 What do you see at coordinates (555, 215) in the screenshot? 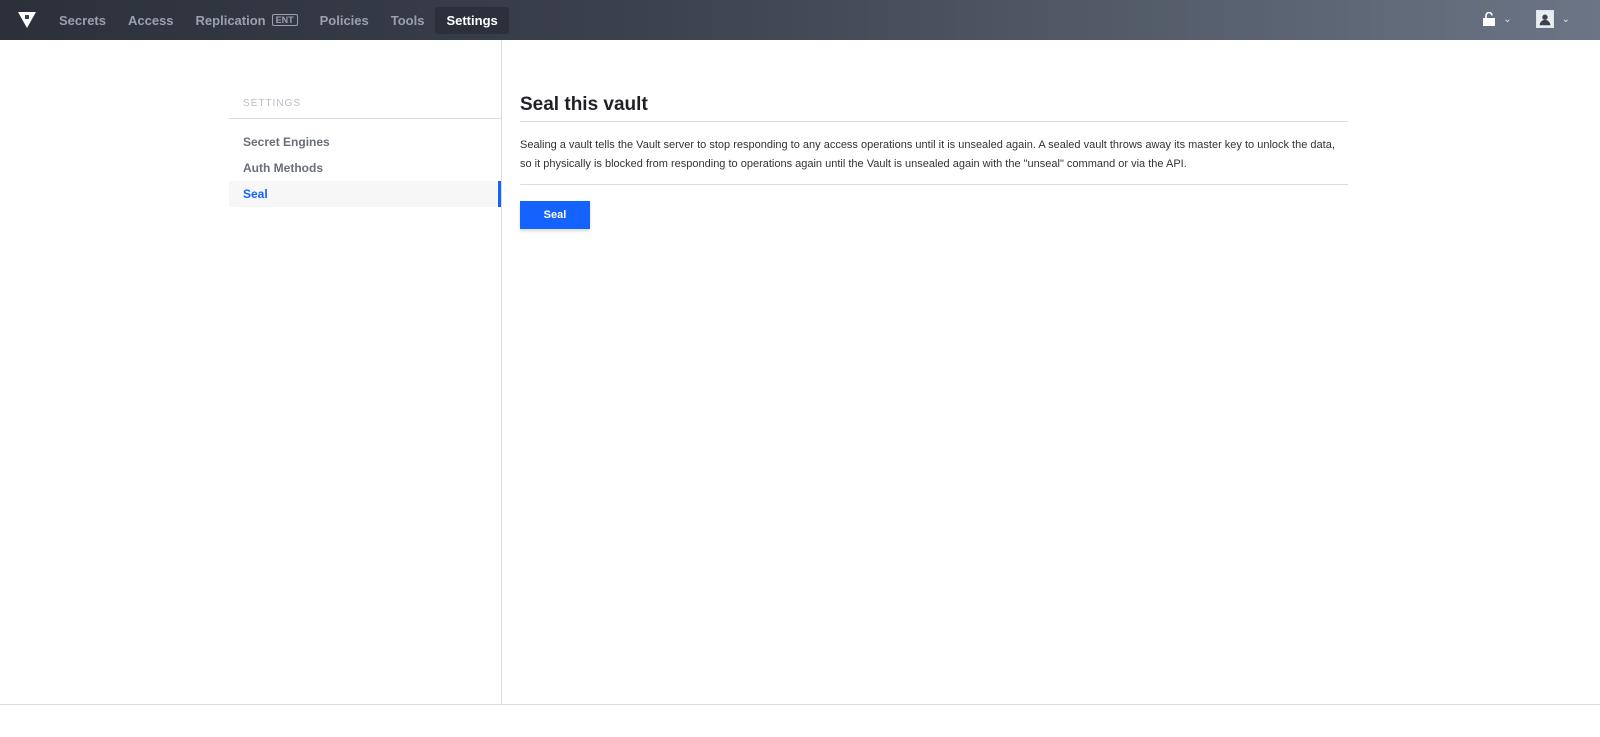
I see `seal-button: Seal` at bounding box center [555, 215].